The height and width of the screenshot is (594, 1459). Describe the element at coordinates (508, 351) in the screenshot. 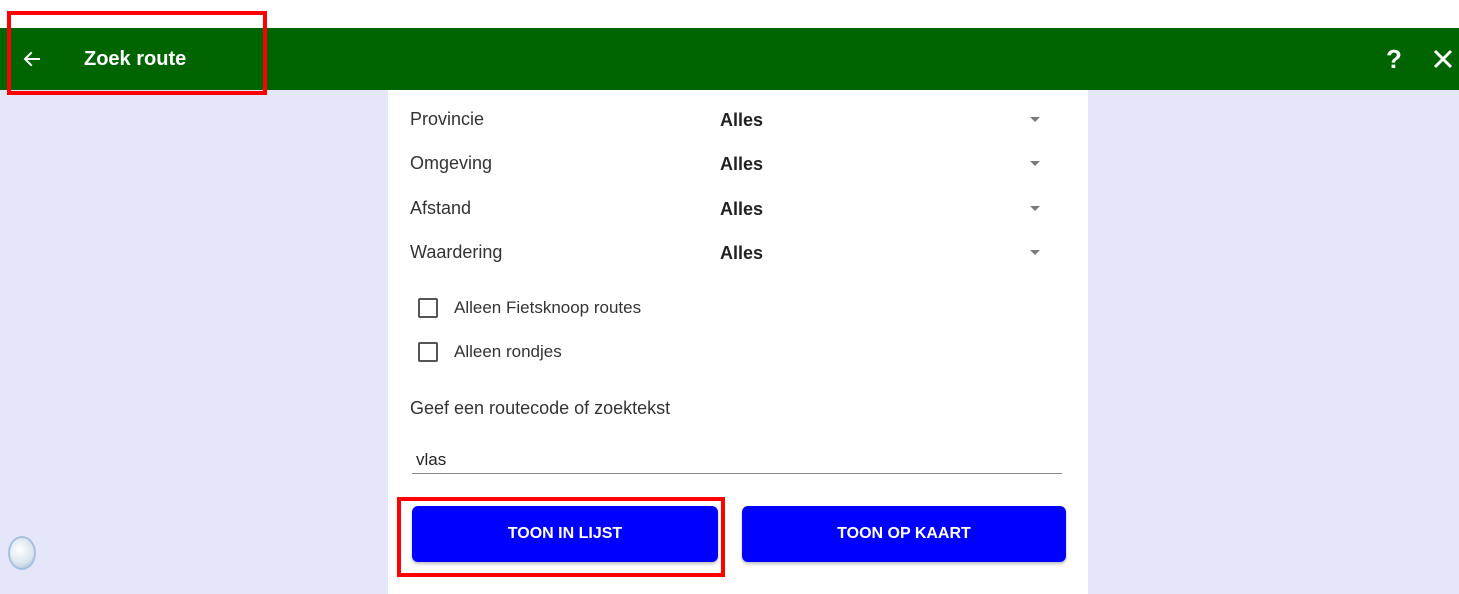

I see `checkbox-label: Alleen rondjes` at that location.